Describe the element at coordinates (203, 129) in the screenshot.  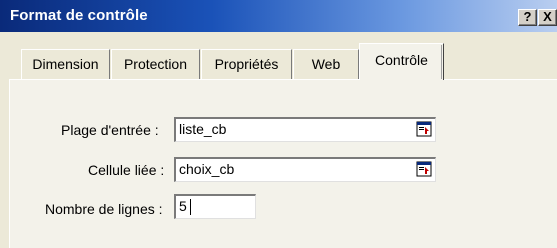
I see `input-range-value: liste_cb` at that location.